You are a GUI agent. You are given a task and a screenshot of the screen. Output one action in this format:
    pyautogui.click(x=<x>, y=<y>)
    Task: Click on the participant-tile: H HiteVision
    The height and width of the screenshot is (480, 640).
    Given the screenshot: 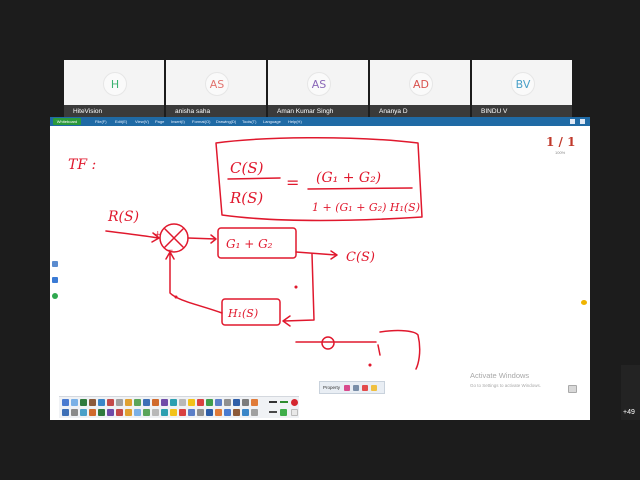 What is the action you would take?
    pyautogui.click(x=114, y=89)
    